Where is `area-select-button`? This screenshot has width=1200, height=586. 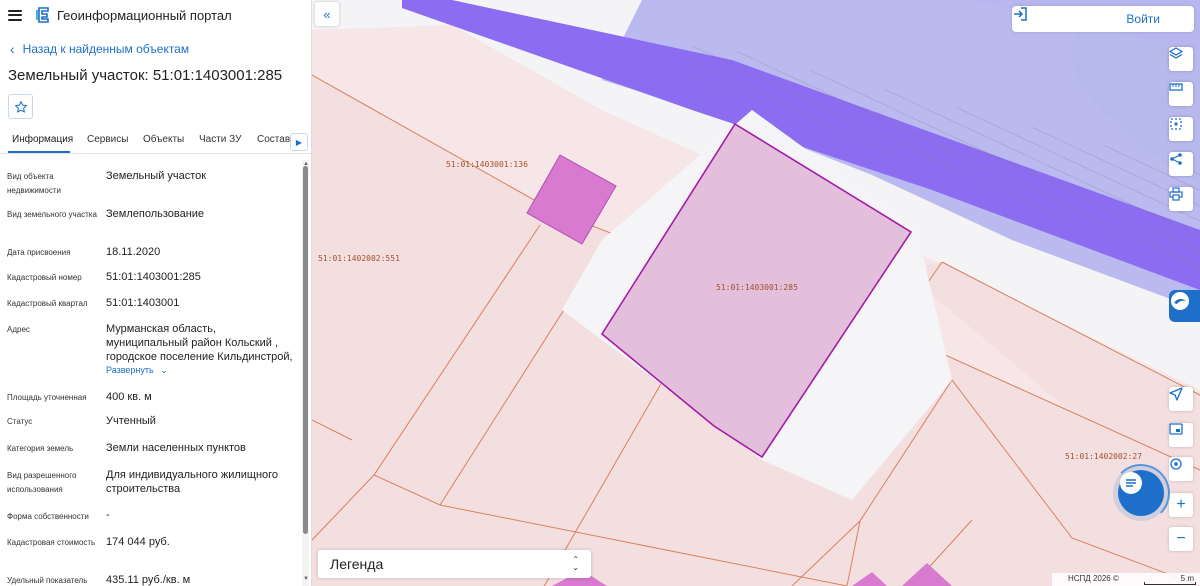 area-select-button is located at coordinates (1181, 129).